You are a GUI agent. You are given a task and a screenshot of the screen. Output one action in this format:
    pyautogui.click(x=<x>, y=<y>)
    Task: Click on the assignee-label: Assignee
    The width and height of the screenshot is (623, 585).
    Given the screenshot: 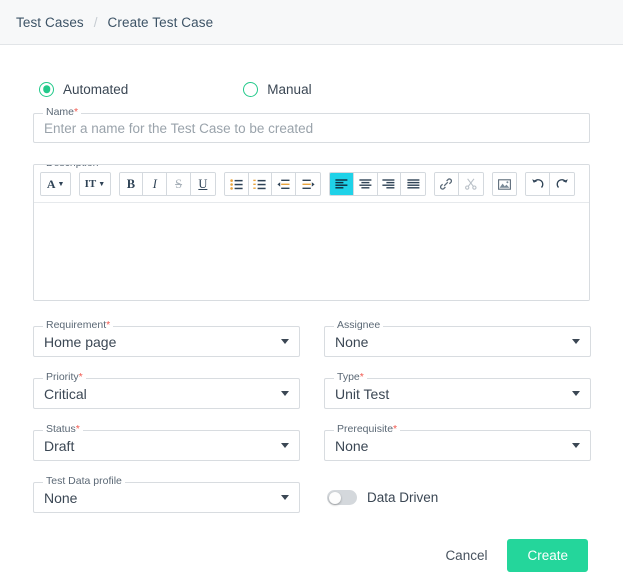 What is the action you would take?
    pyautogui.click(x=359, y=325)
    